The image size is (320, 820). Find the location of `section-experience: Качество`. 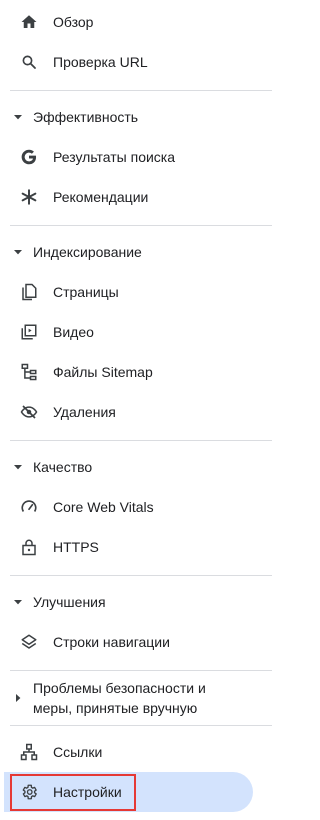

section-experience: Качество is located at coordinates (126, 467).